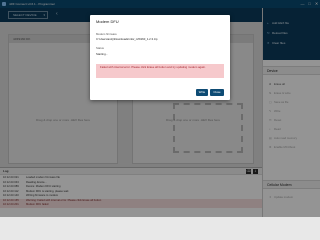 Image resolution: width=320 pixels, height=240 pixels. Describe the element at coordinates (202, 92) in the screenshot. I see `write-button: Write` at that location.